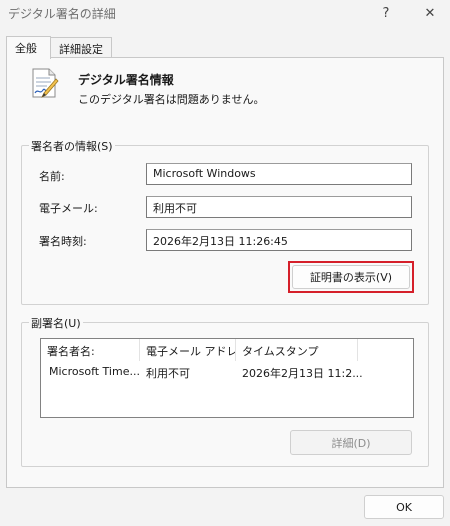 The width and height of the screenshot is (450, 526). Describe the element at coordinates (351, 277) in the screenshot. I see `view-certificate-button: 証明書の表示(V)` at that location.